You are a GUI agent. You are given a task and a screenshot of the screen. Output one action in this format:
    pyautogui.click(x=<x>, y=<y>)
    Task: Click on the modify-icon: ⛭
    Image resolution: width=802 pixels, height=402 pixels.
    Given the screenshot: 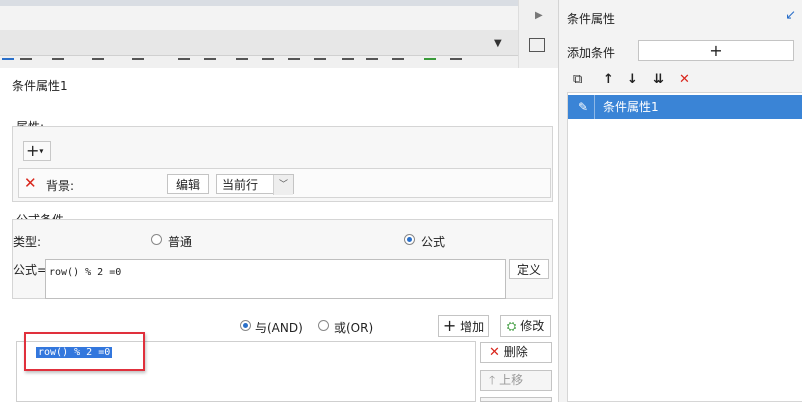 What is the action you would take?
    pyautogui.click(x=511, y=326)
    